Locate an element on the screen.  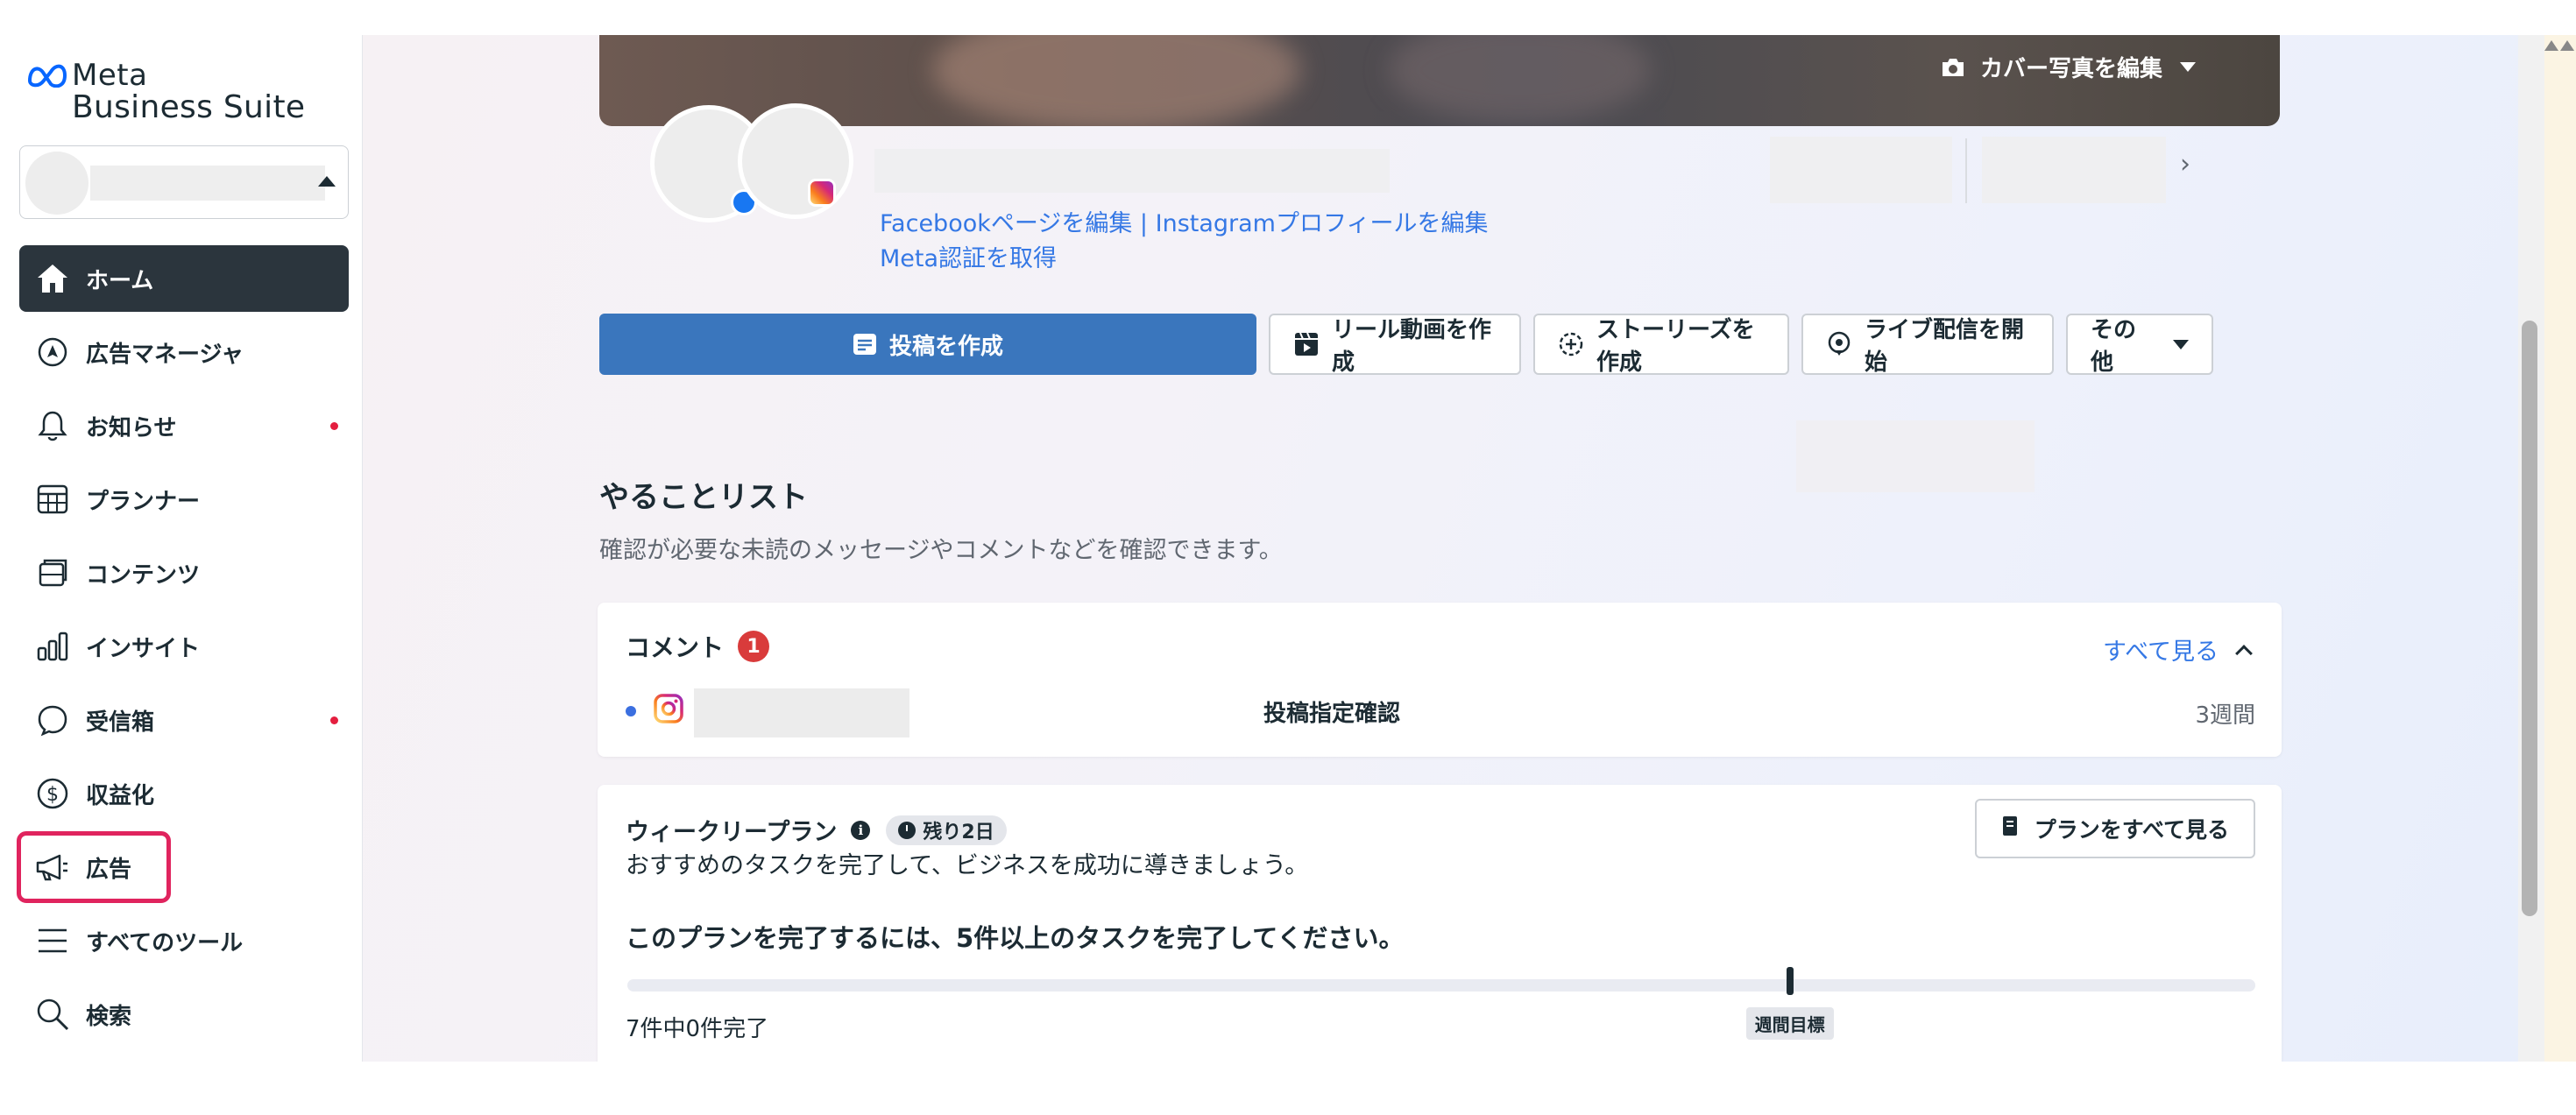
instagram-profile-avatar is located at coordinates (795, 161).